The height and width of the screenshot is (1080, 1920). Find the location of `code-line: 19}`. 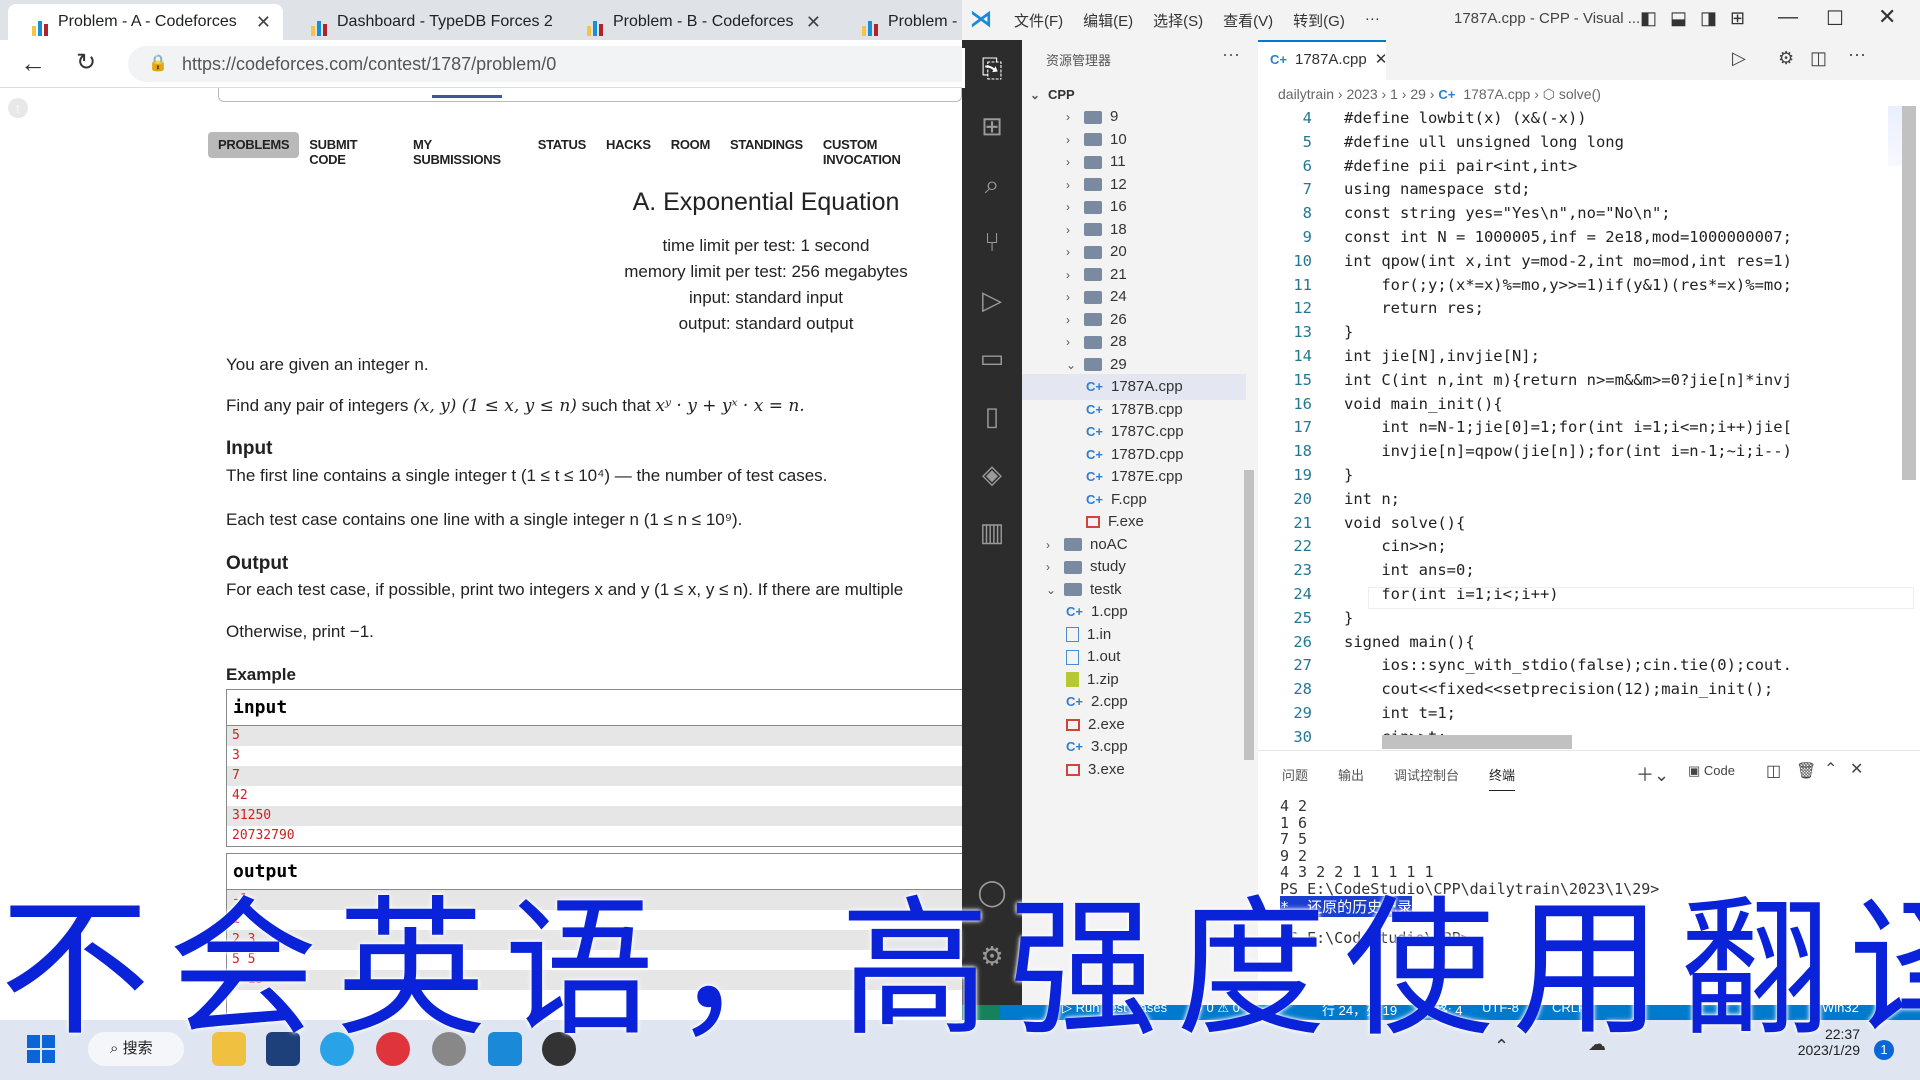

code-line: 19} is located at coordinates (1558, 475).